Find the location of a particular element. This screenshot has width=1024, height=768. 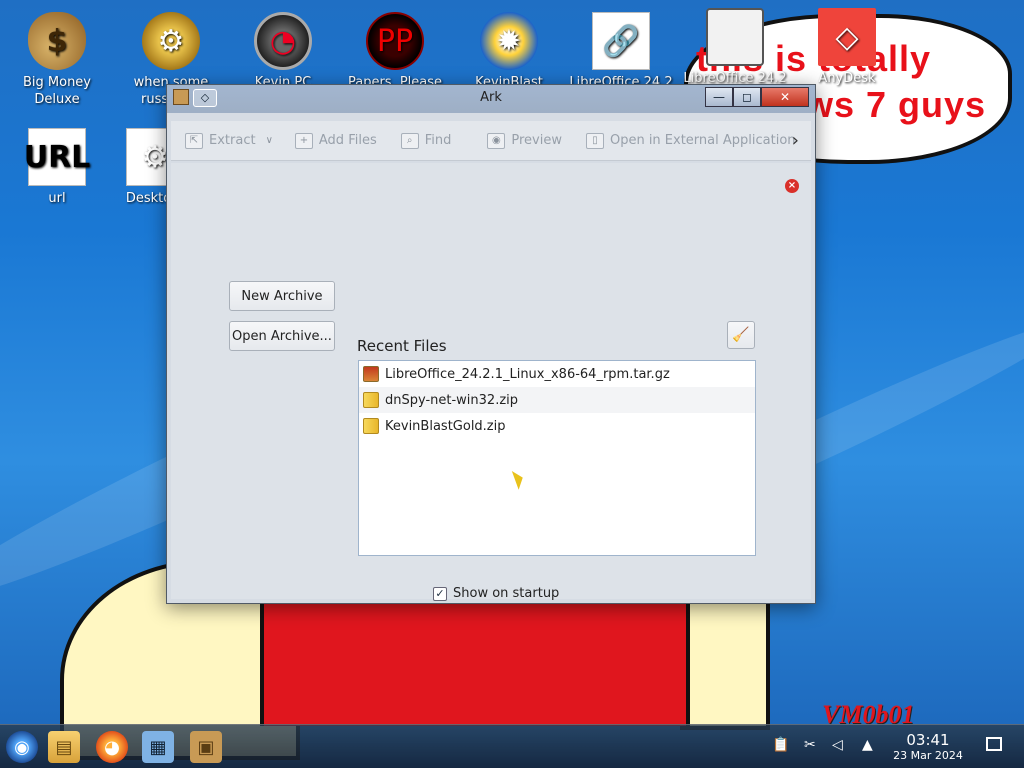

link-icon: 🔗 is located at coordinates (621, 41).